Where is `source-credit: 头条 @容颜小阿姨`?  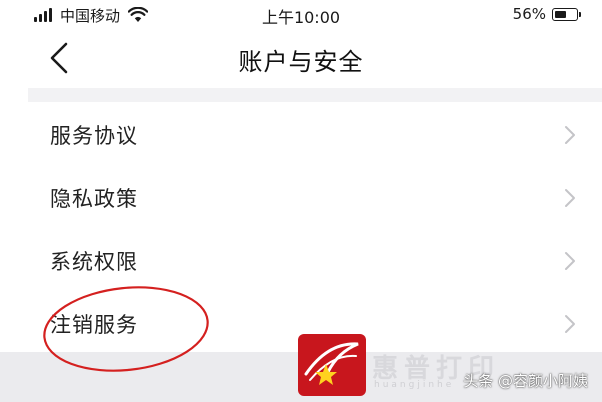 source-credit: 头条 @容颜小阿姨 is located at coordinates (525, 381).